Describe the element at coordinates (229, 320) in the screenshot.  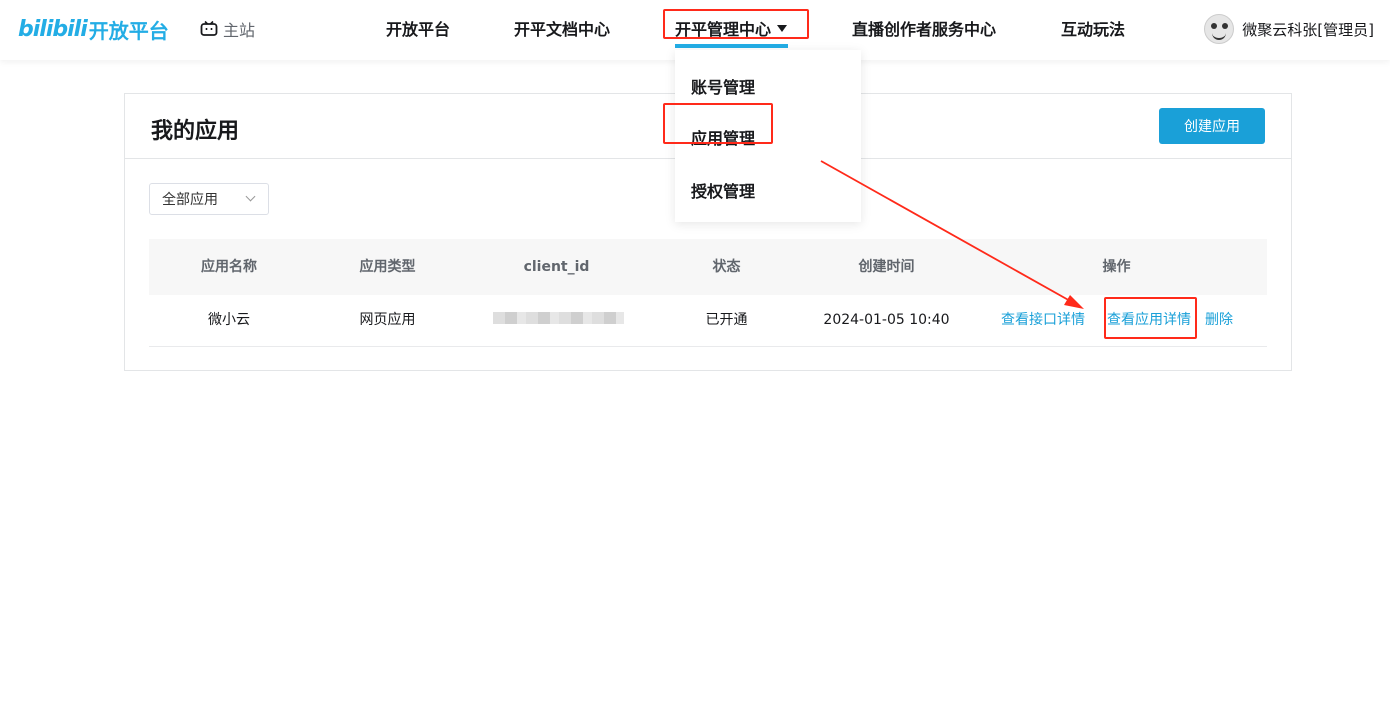
I see `cell-app-name: 微小云` at that location.